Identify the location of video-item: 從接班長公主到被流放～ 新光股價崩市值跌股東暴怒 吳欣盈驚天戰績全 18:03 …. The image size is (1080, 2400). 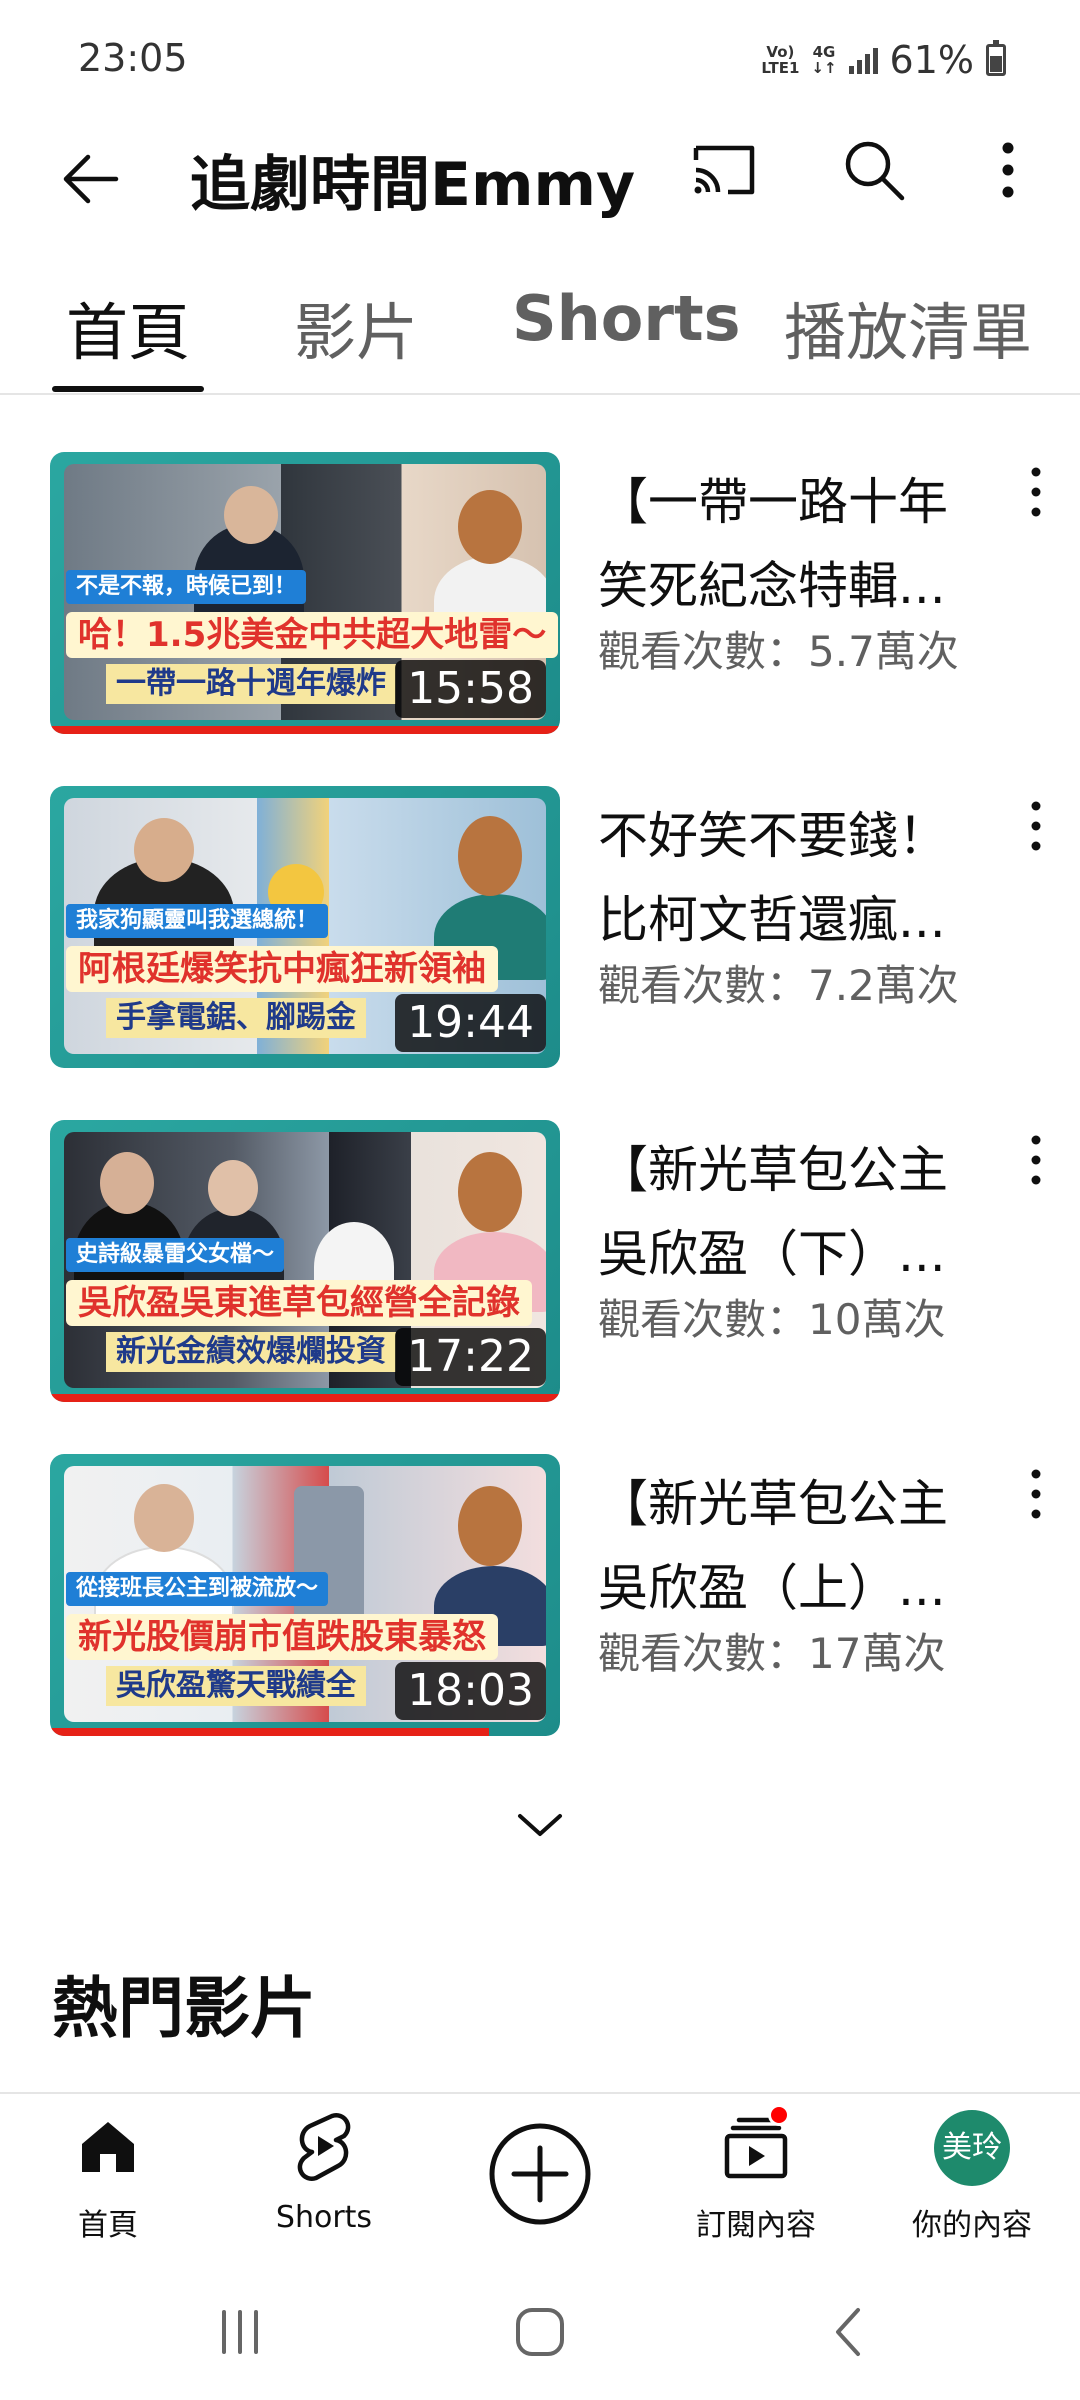
(540, 1599).